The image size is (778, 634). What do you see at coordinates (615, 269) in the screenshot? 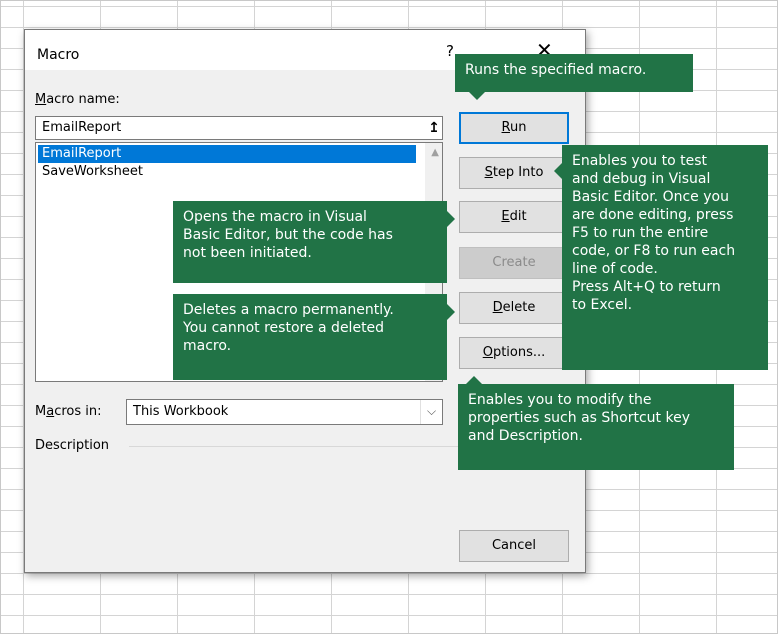
I see `callout-line: line of code.` at bounding box center [615, 269].